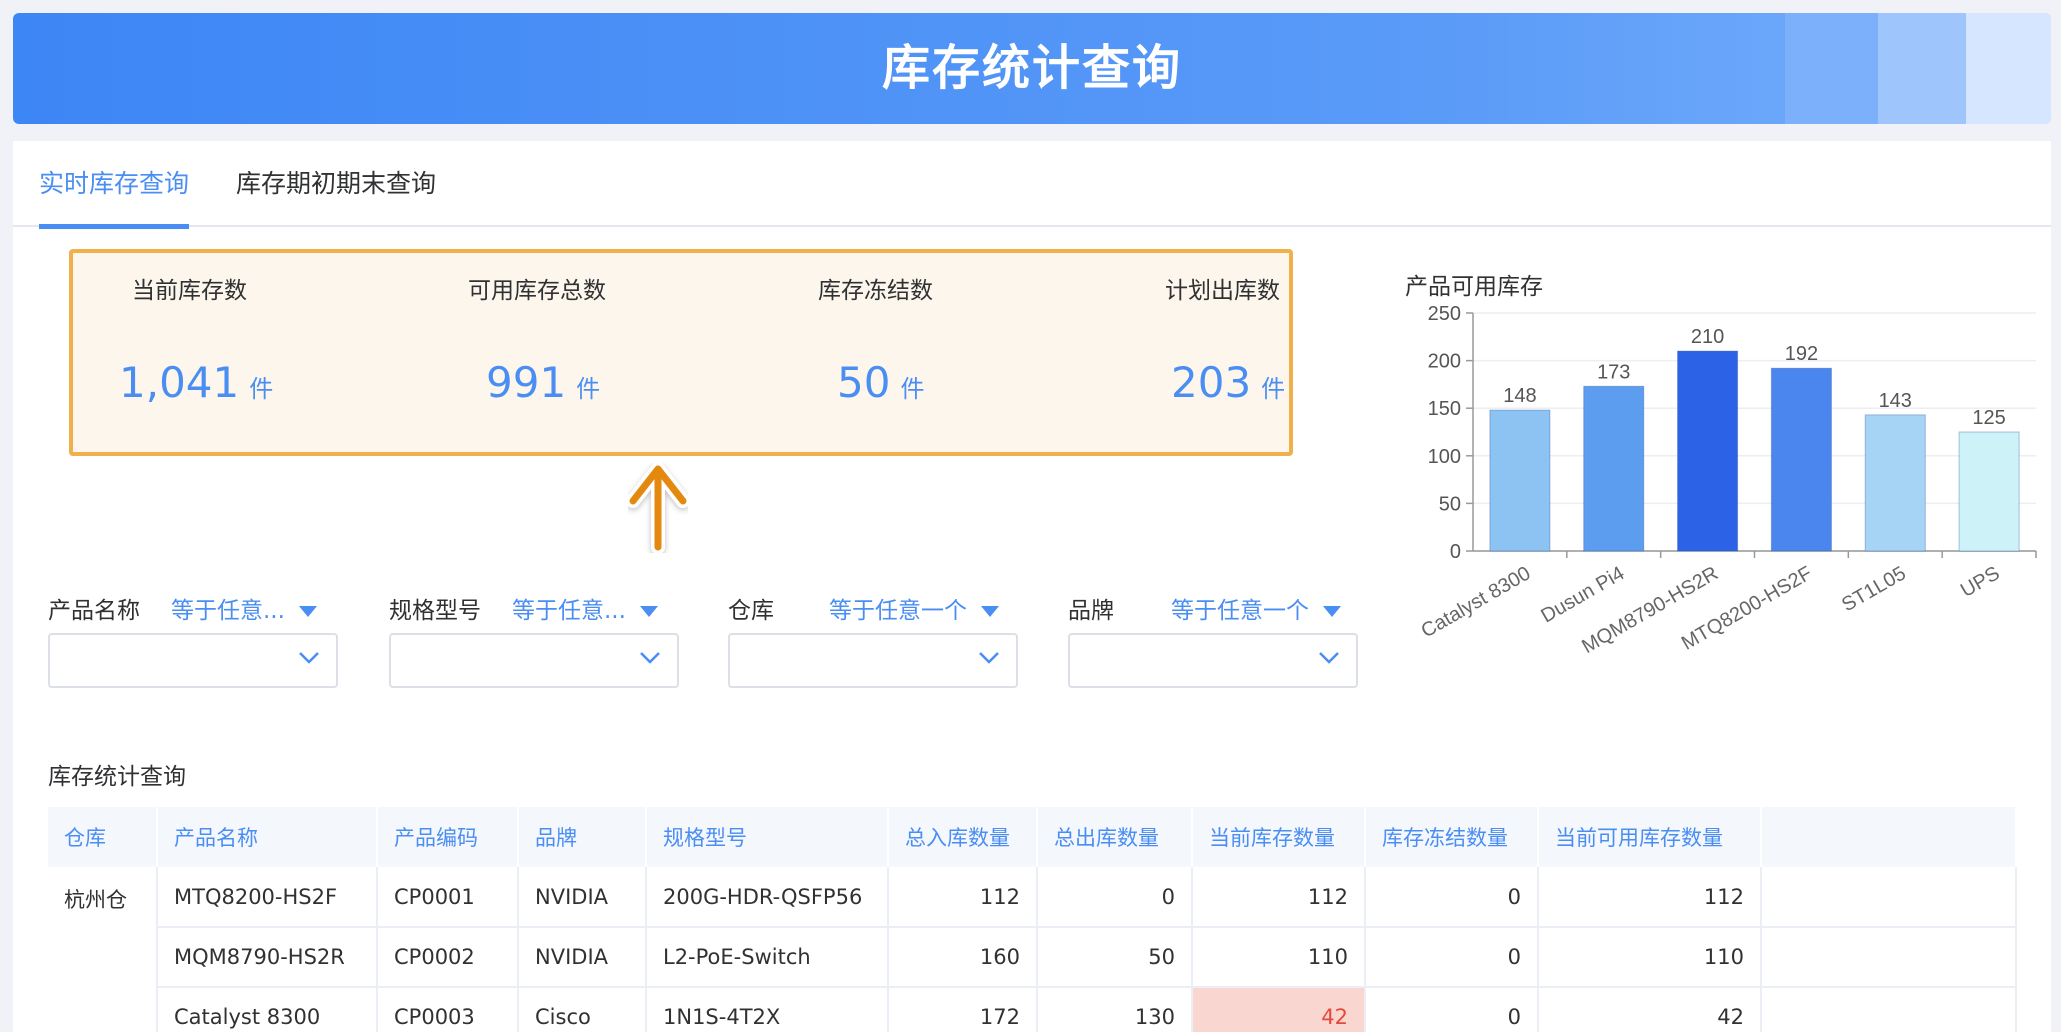 This screenshot has height=1032, width=2061. I want to click on x-tick-label: ST1L05, so click(1874, 589).